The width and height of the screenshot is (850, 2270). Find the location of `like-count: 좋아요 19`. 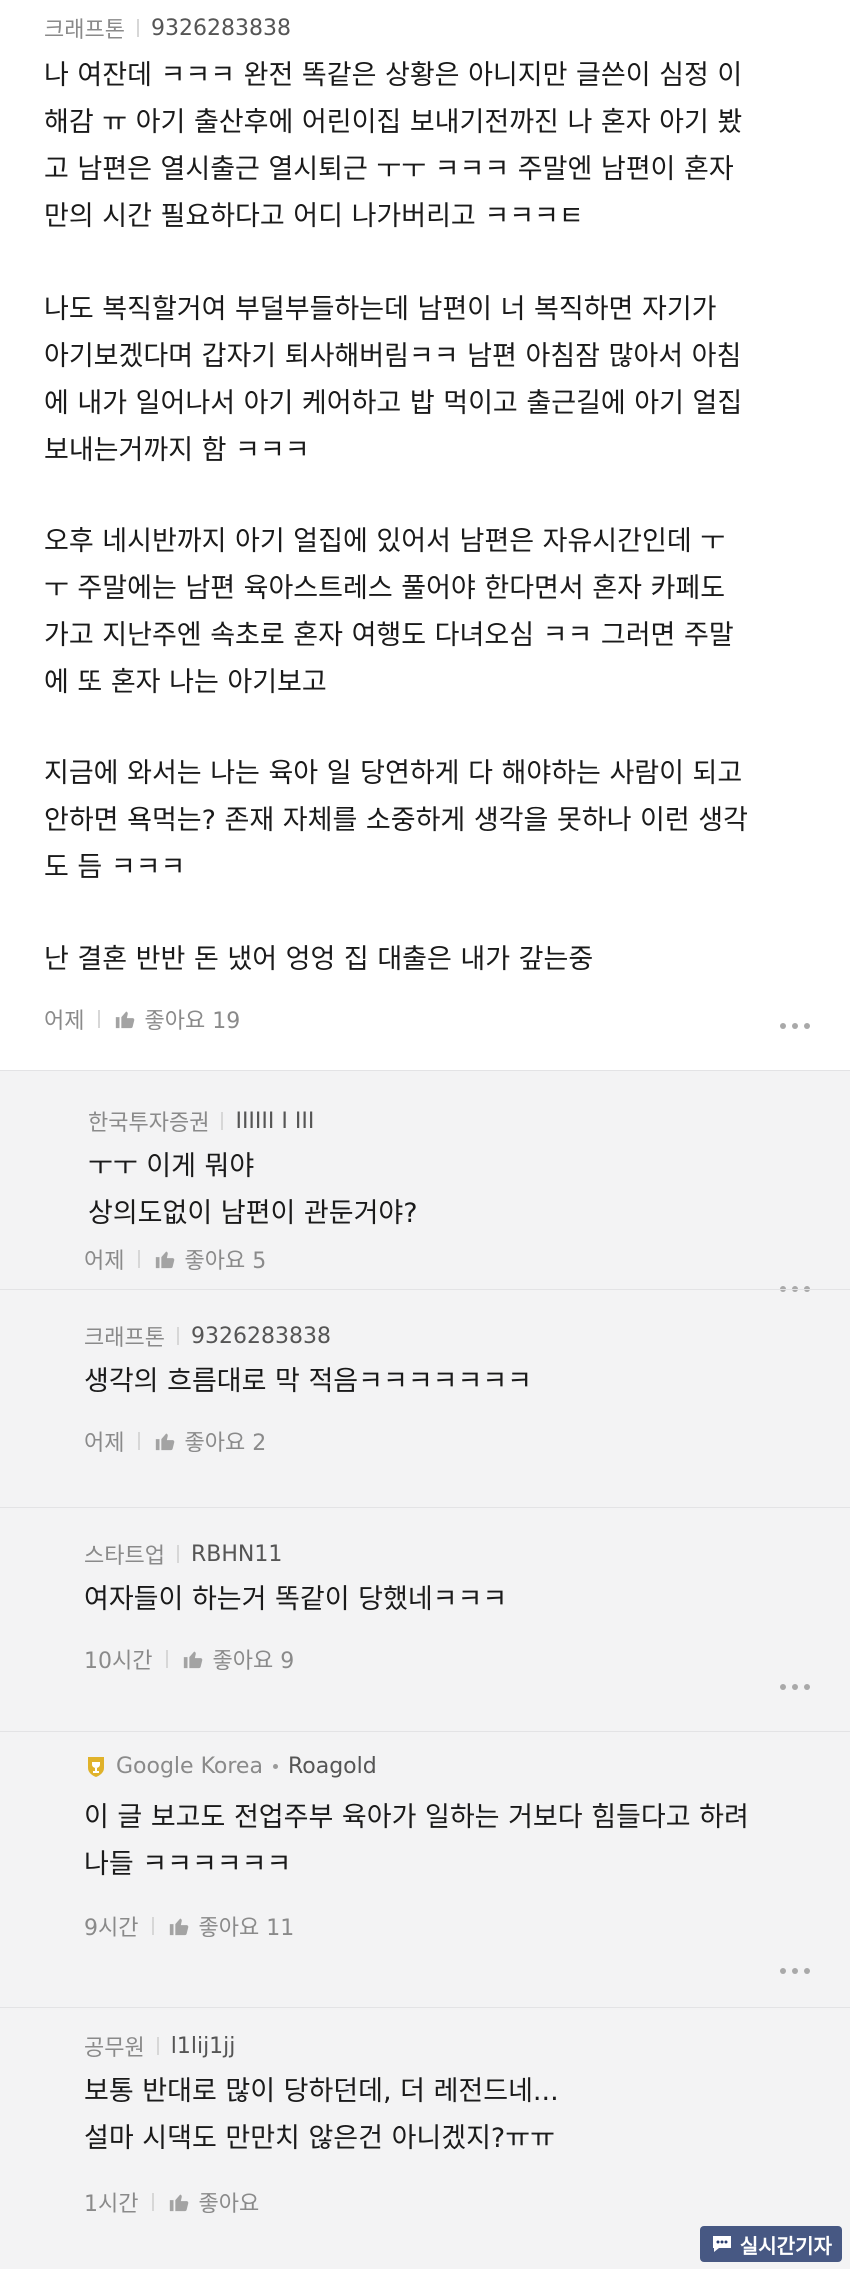

like-count: 좋아요 19 is located at coordinates (192, 1021).